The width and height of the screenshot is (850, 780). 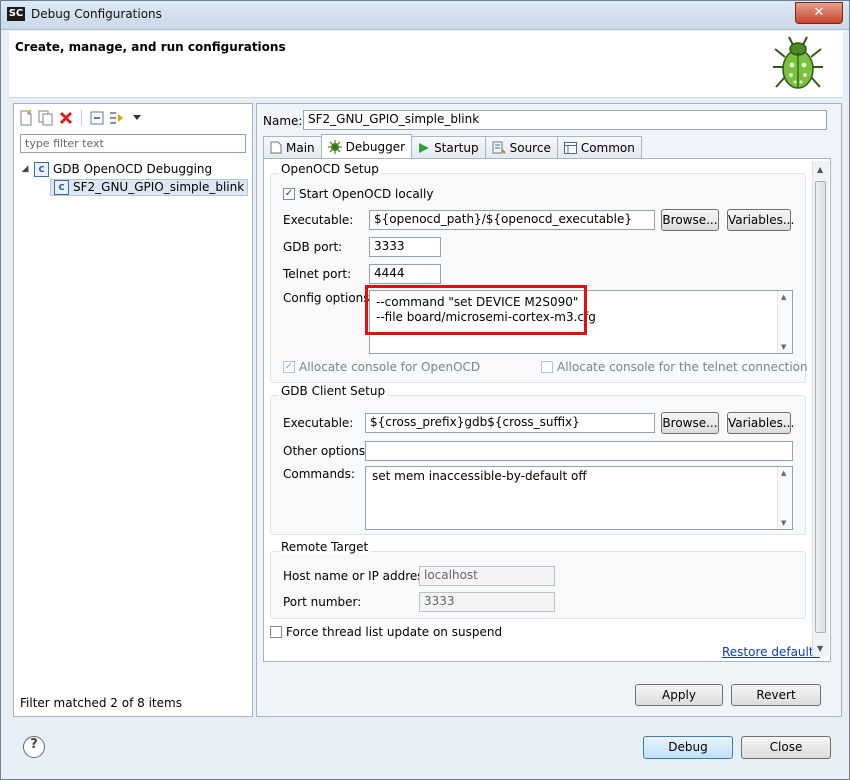 I want to click on debug-button: Debug, so click(x=688, y=747).